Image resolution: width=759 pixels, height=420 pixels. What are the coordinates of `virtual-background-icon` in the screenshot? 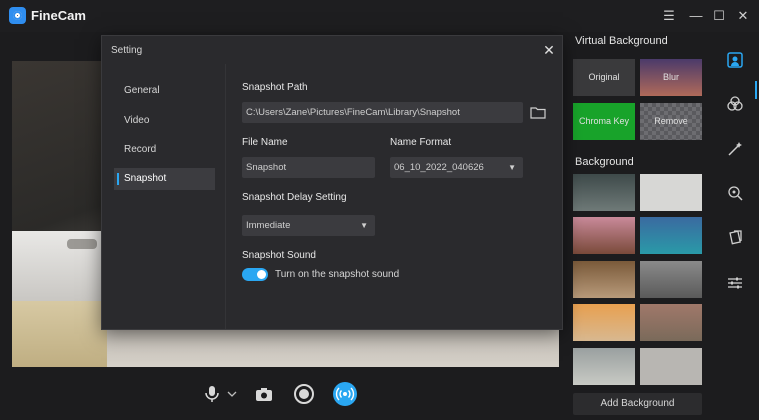 It's located at (735, 60).